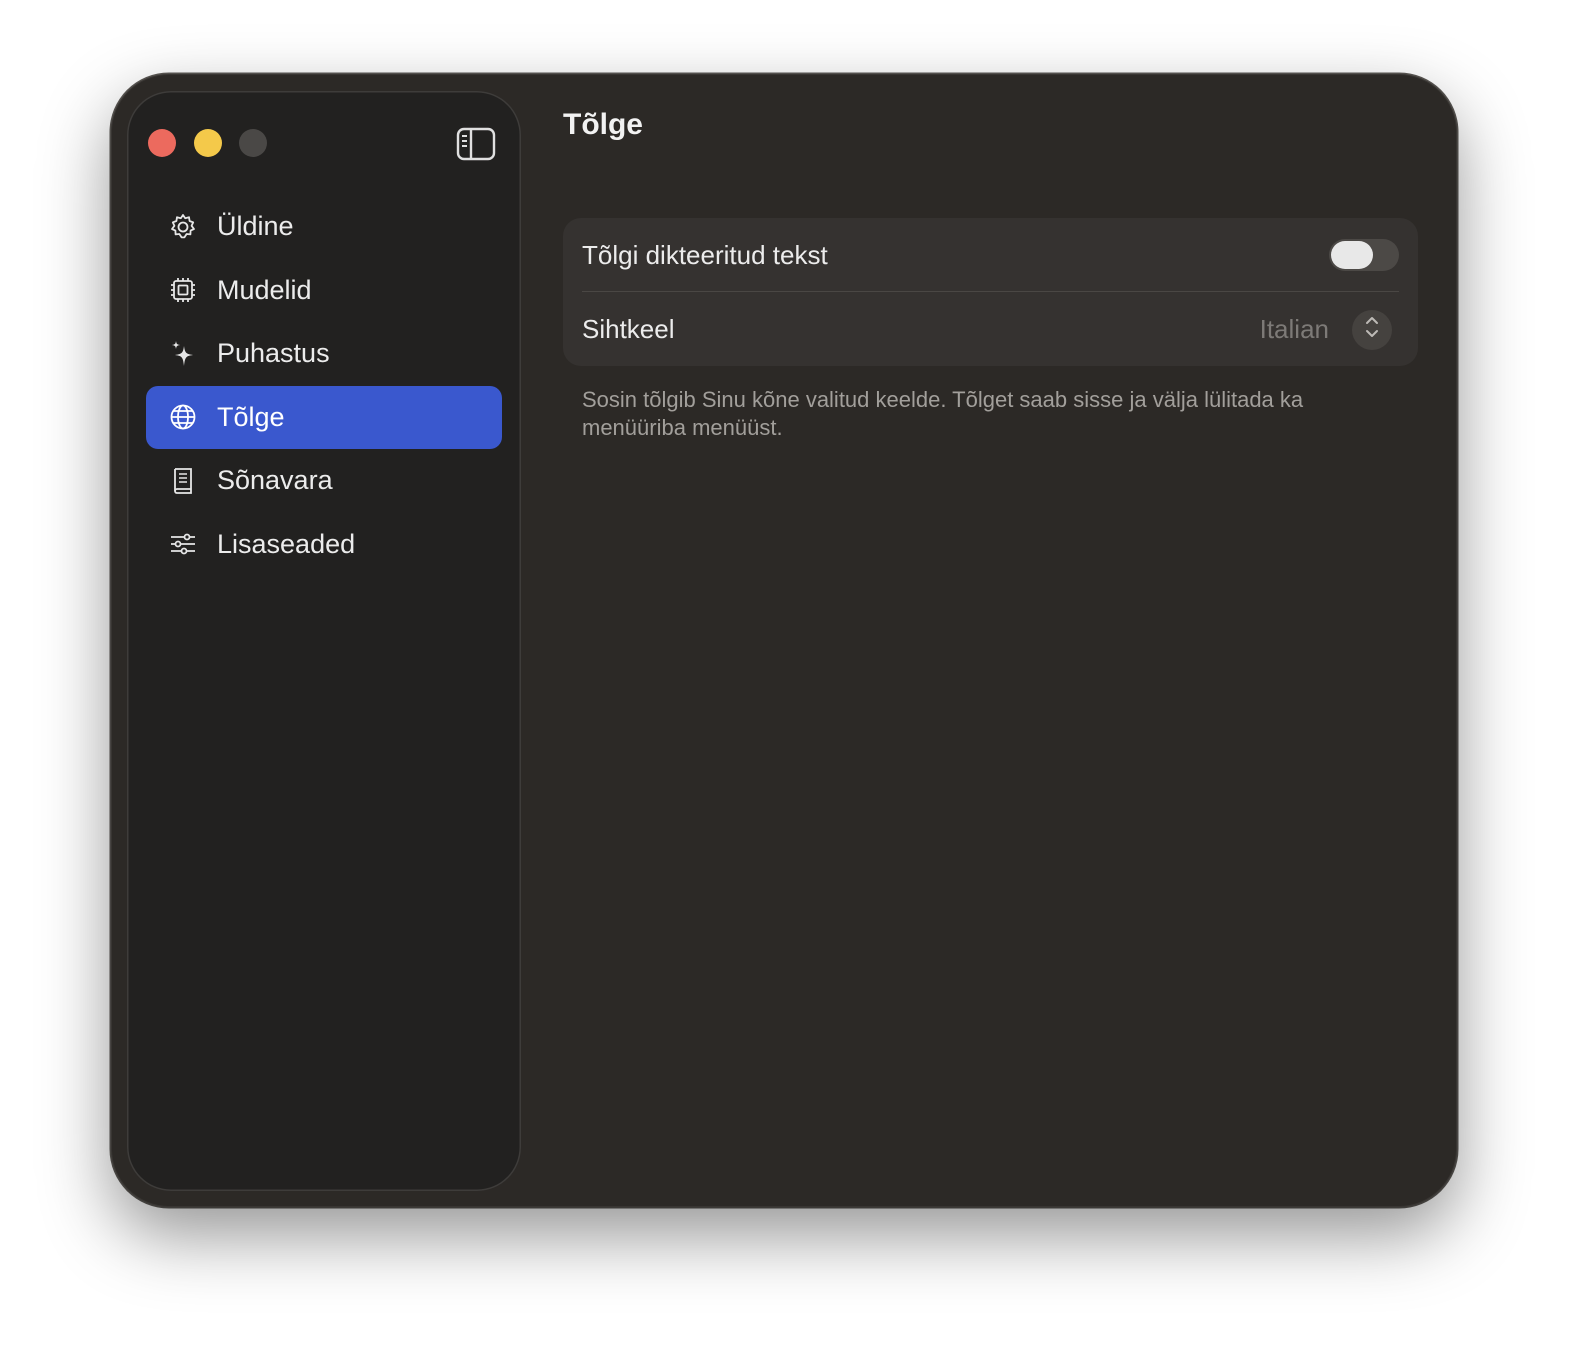 The height and width of the screenshot is (1368, 1584). Describe the element at coordinates (990, 329) in the screenshot. I see `target-language-row: Sihtkeel Italian` at that location.